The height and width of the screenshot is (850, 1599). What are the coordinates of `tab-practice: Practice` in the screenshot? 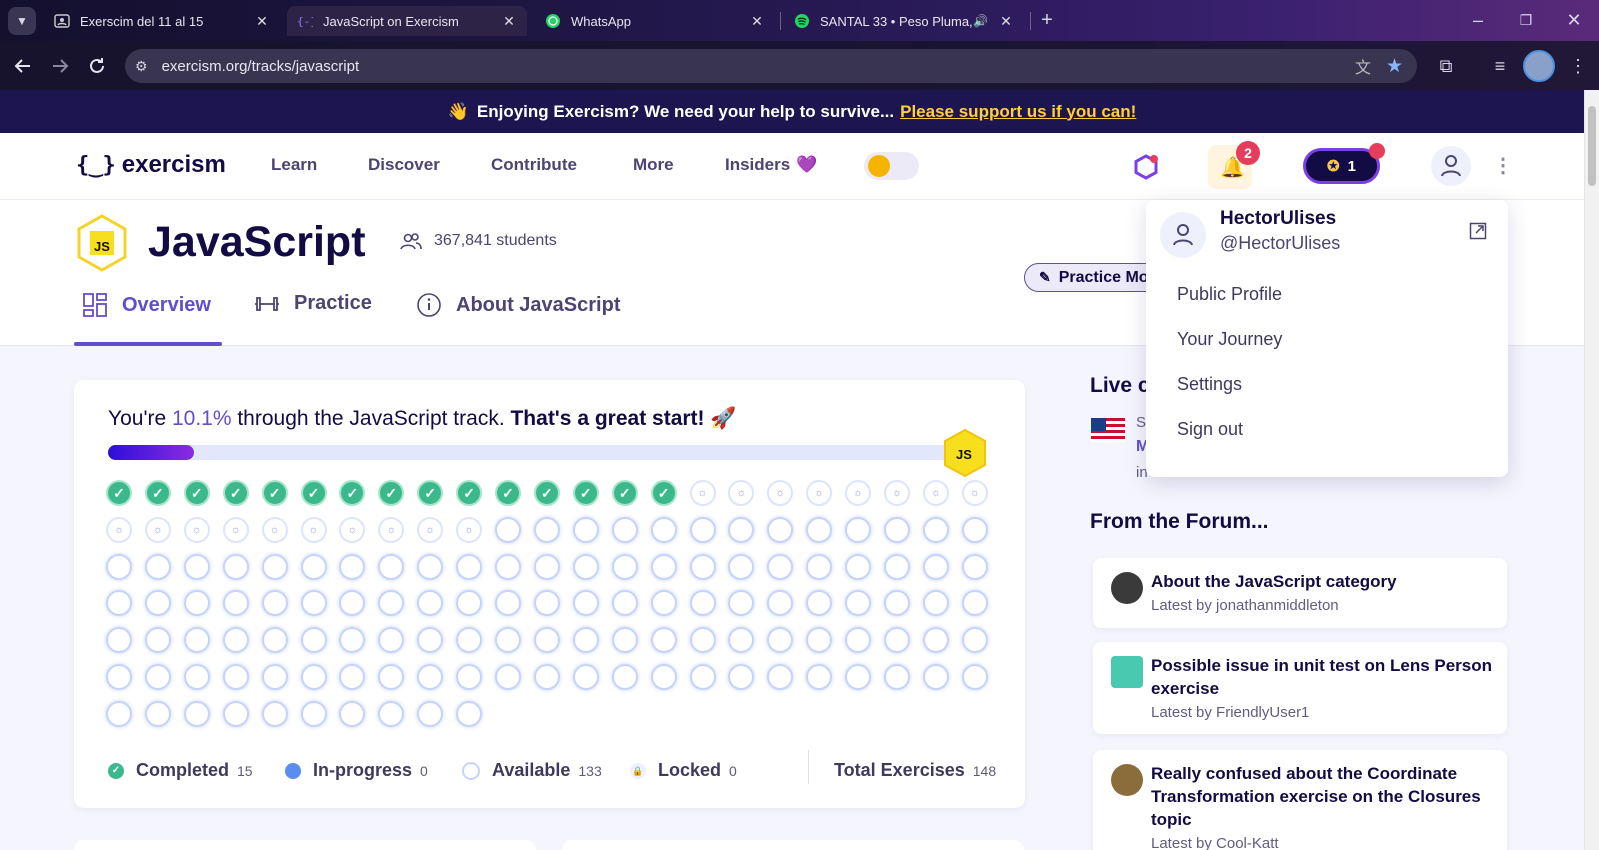 It's located at (313, 303).